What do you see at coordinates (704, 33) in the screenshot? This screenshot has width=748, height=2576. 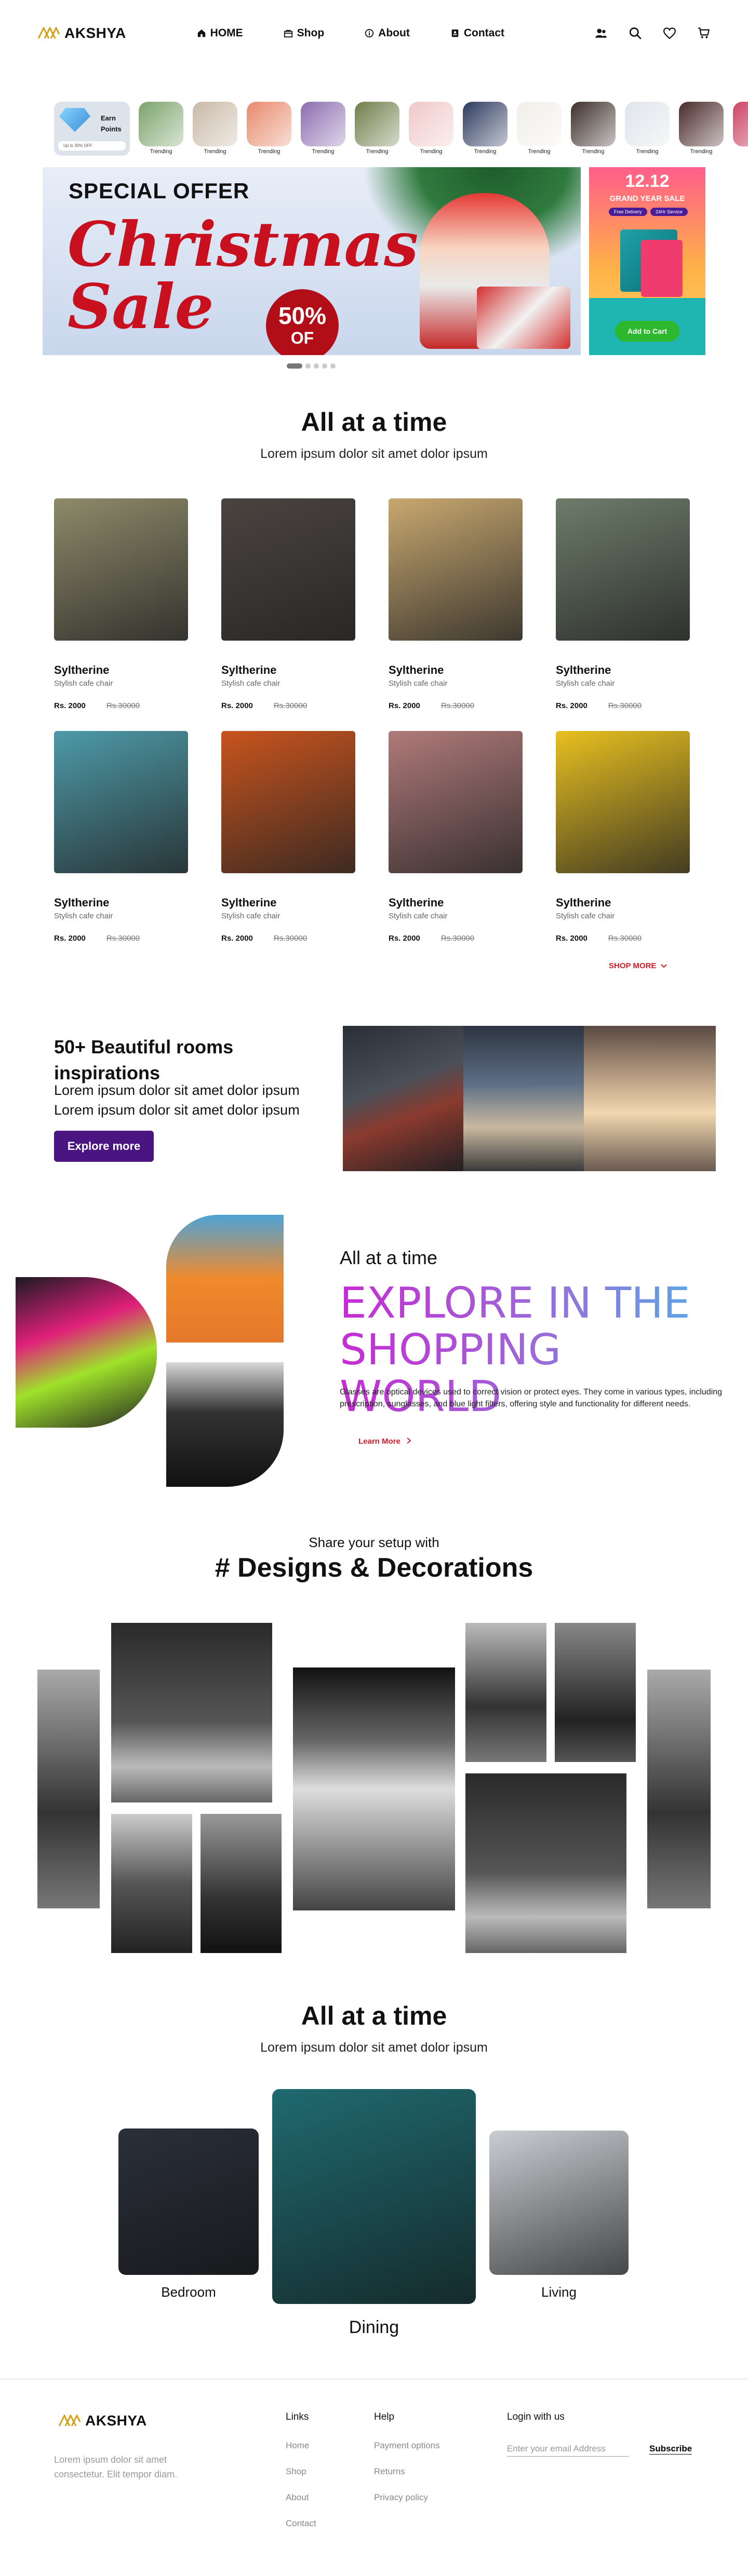 I see `cart-icon` at bounding box center [704, 33].